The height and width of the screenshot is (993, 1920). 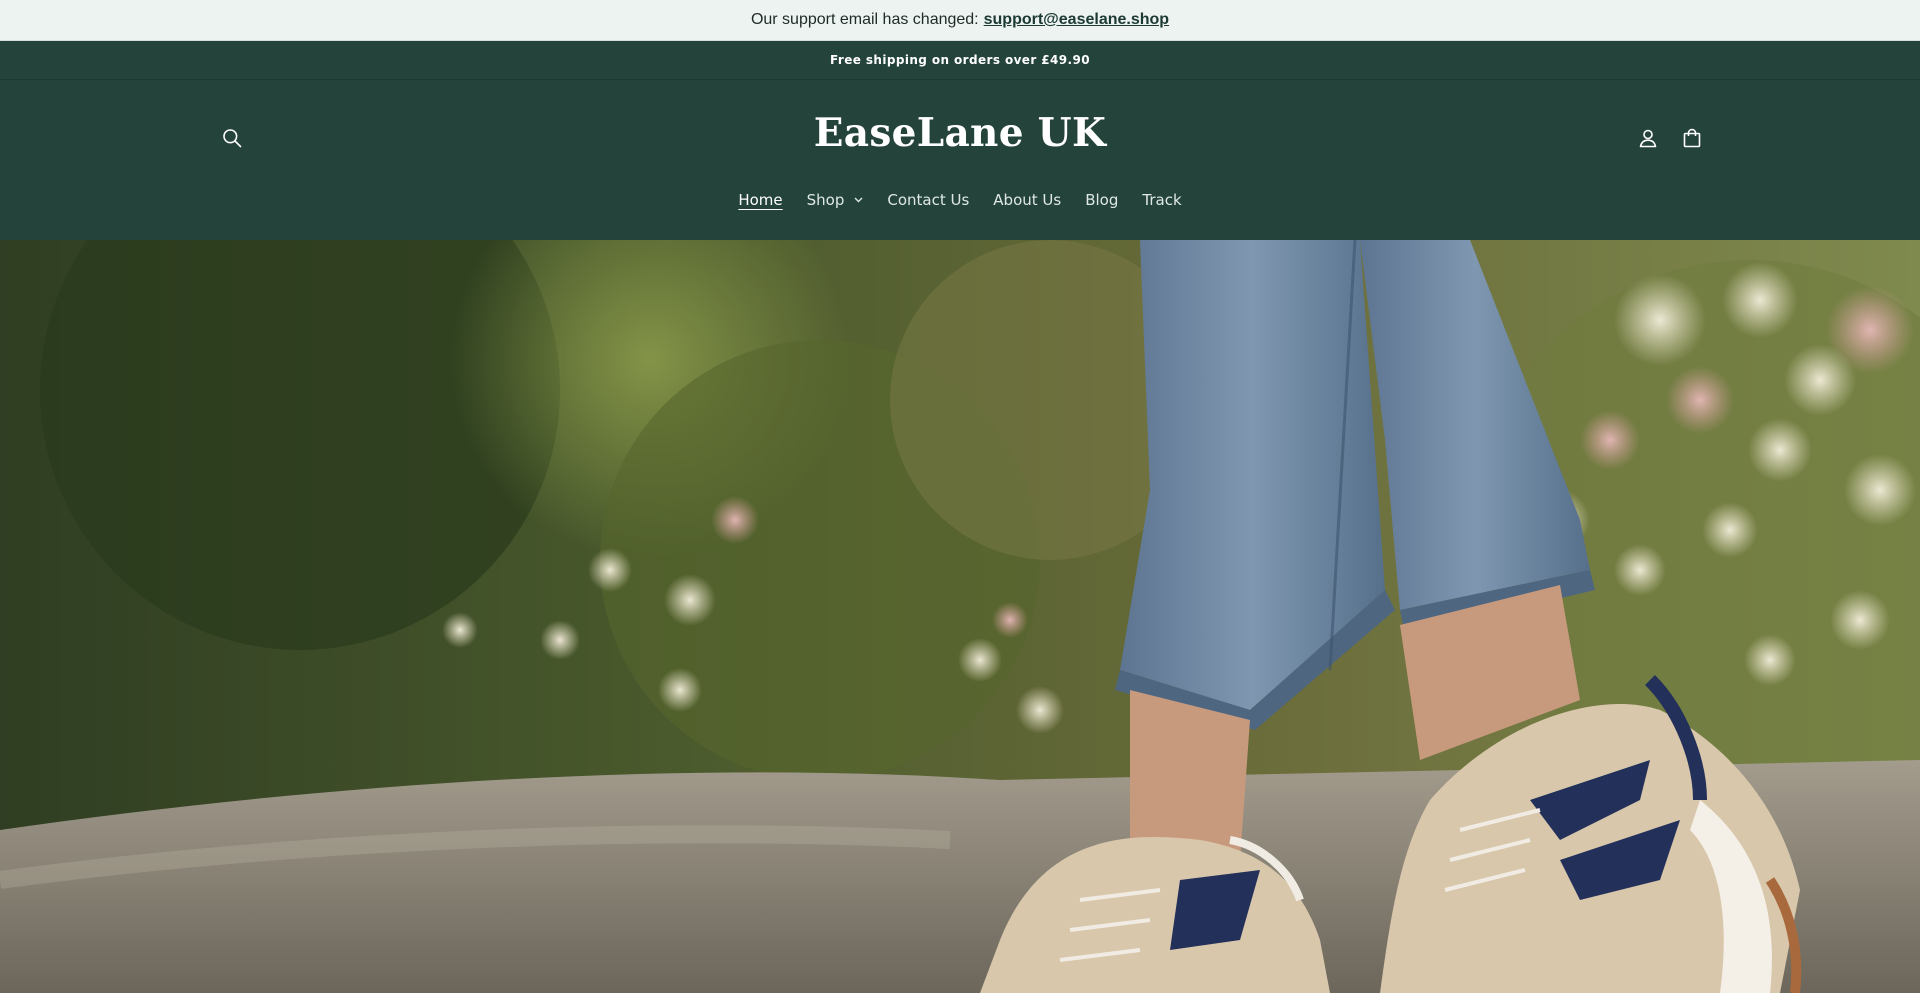 I want to click on cart-button, so click(x=1692, y=138).